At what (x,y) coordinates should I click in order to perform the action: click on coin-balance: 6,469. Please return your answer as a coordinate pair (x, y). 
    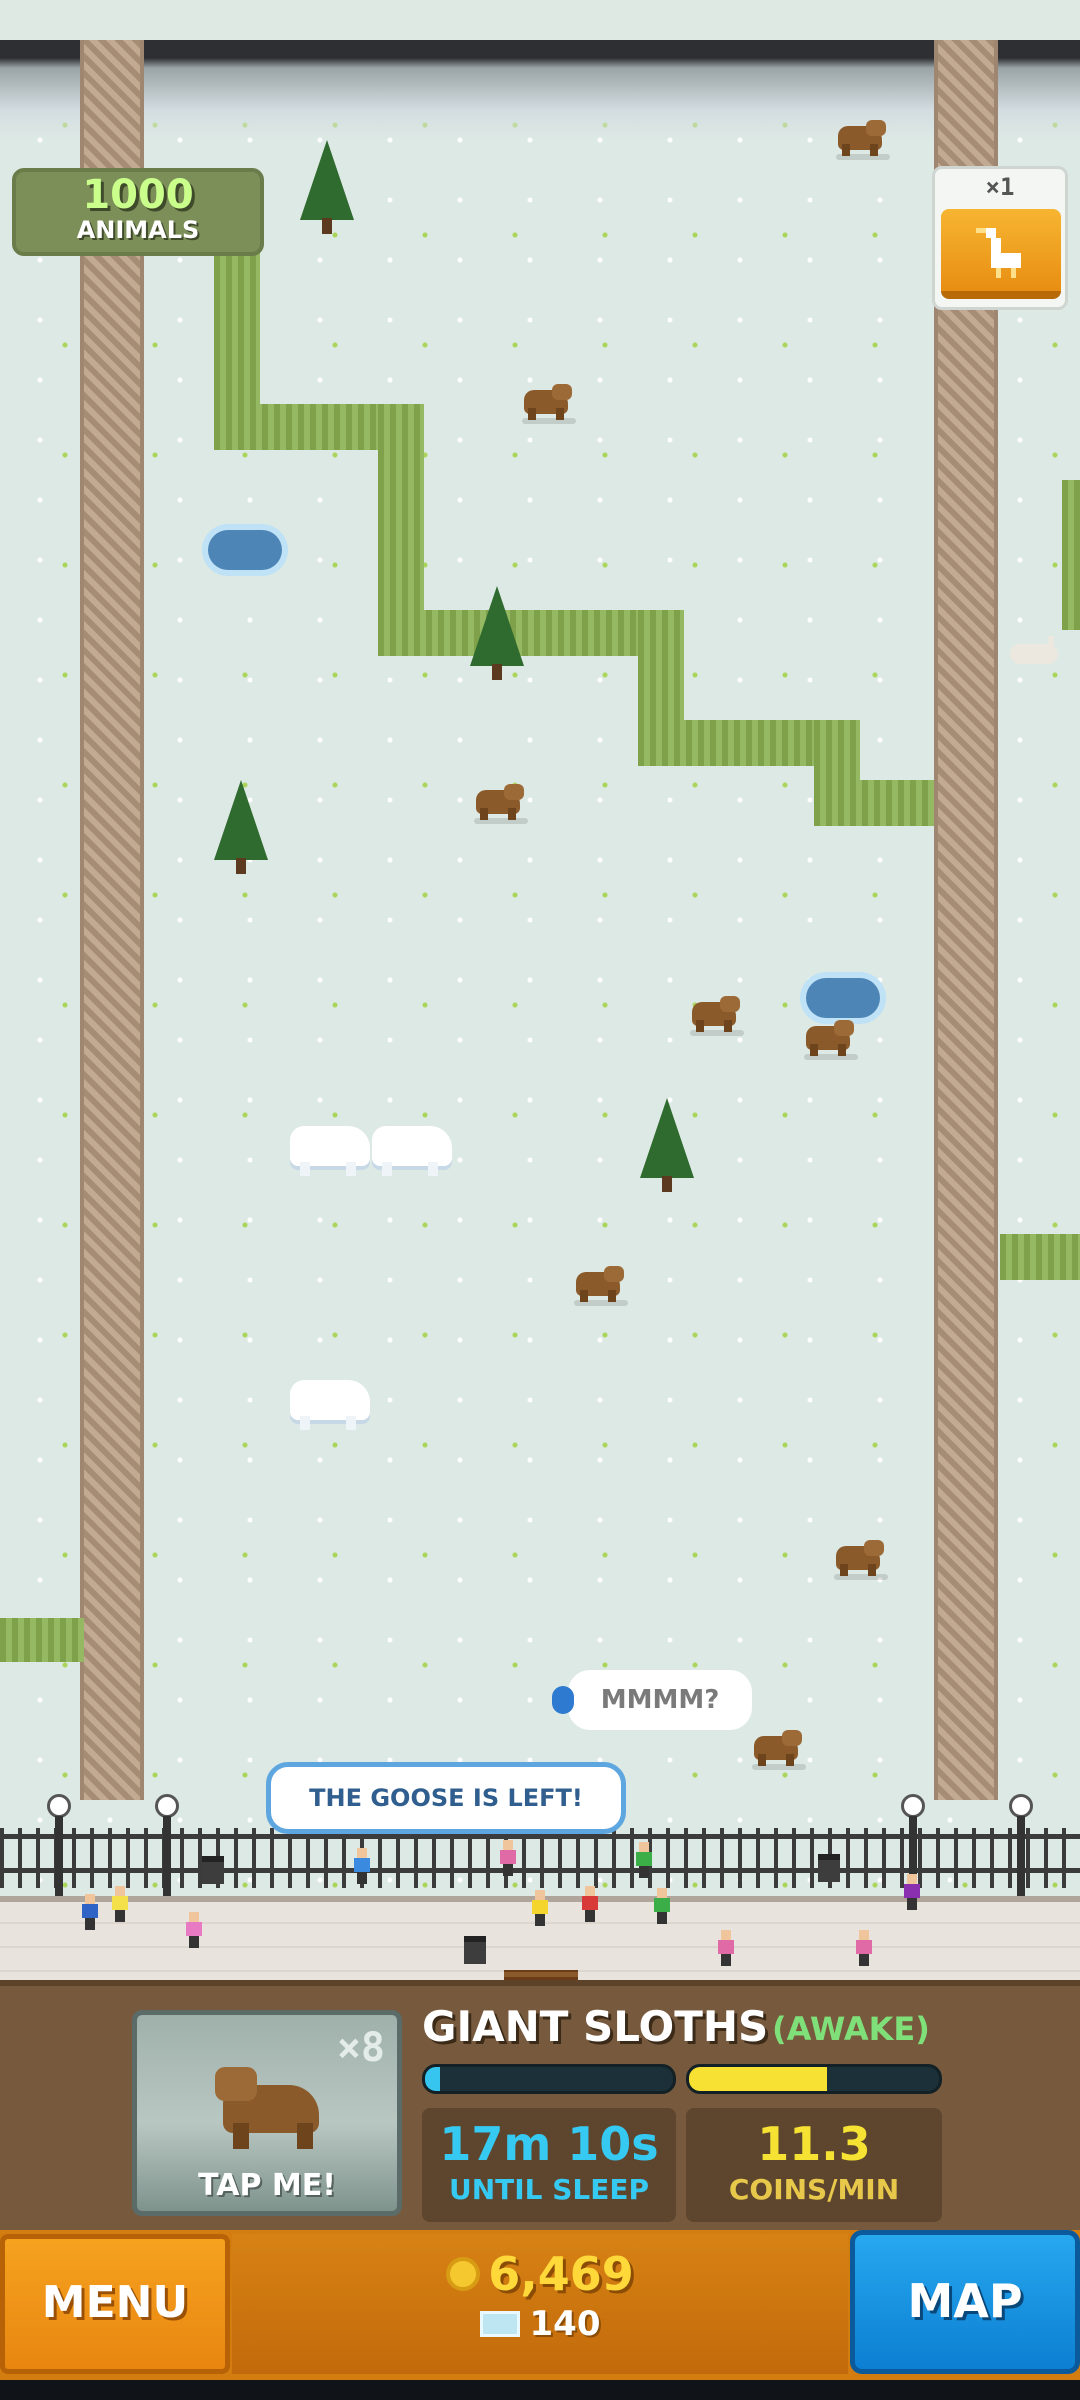
    Looking at the image, I should click on (540, 2274).